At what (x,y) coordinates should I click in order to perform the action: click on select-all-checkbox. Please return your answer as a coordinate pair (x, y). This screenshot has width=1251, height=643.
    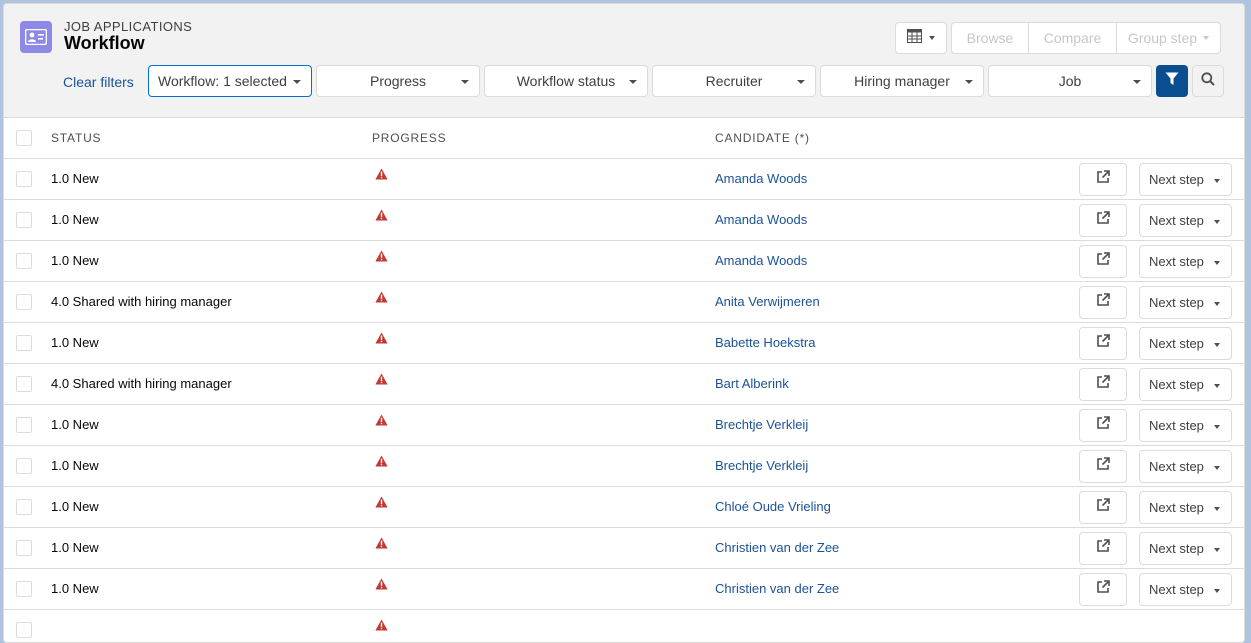
    Looking at the image, I should click on (24, 138).